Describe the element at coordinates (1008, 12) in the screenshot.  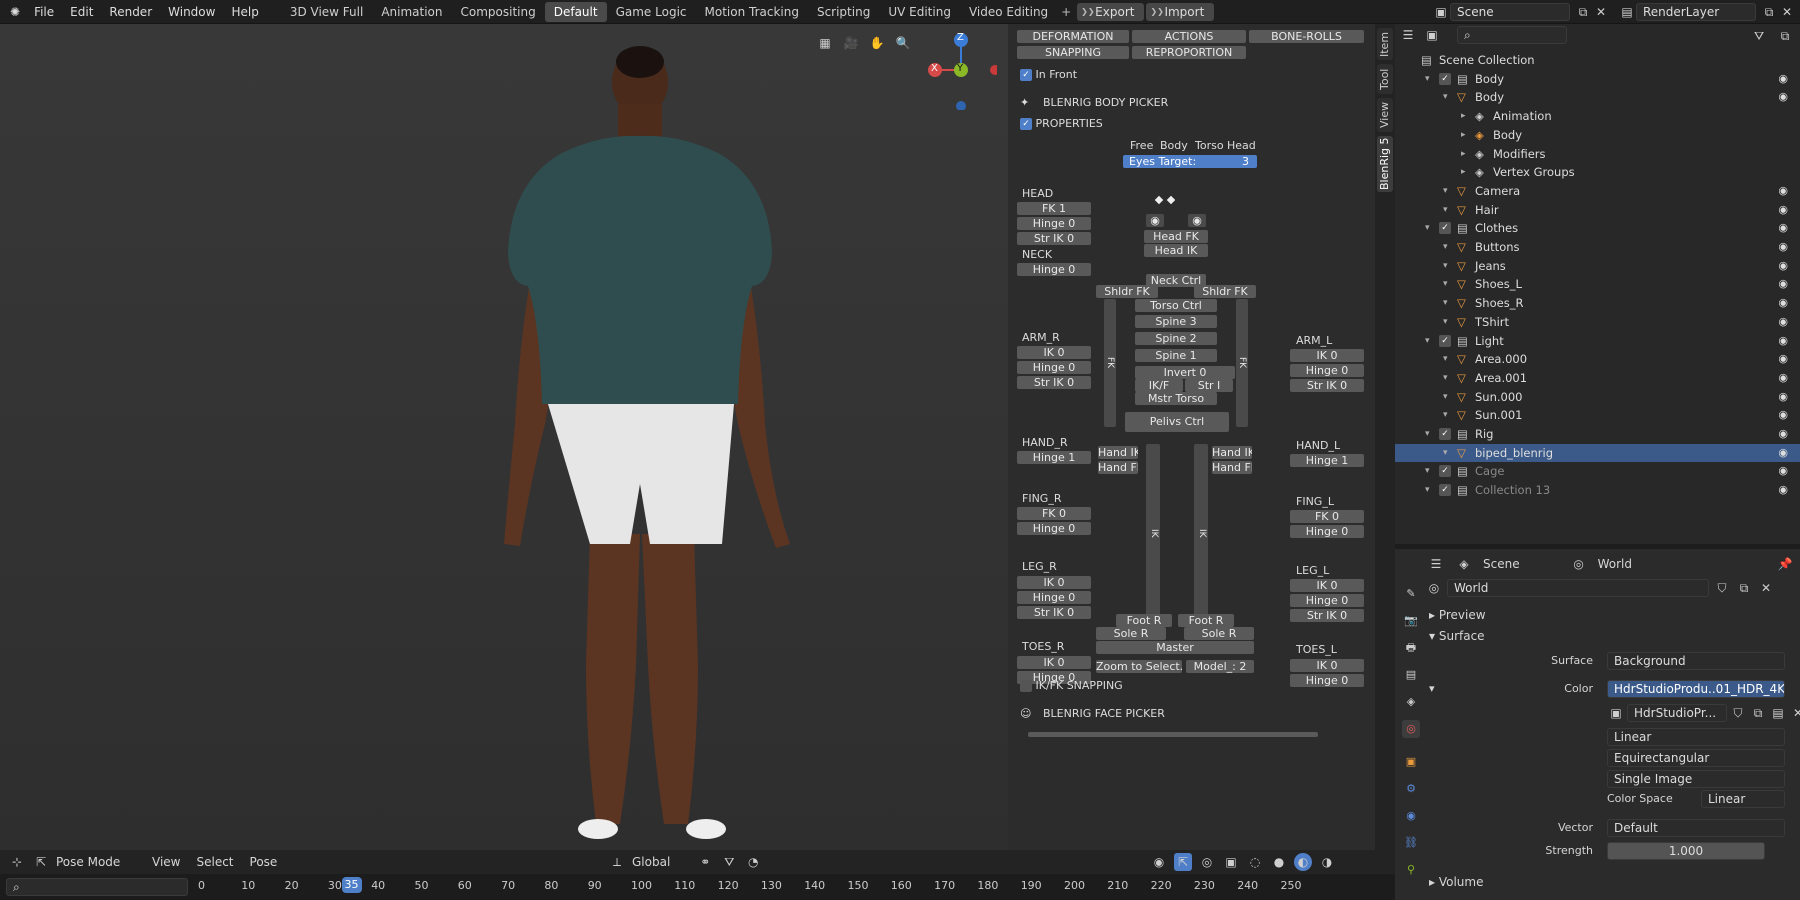
I see `tab-video-editing: Video Editing` at that location.